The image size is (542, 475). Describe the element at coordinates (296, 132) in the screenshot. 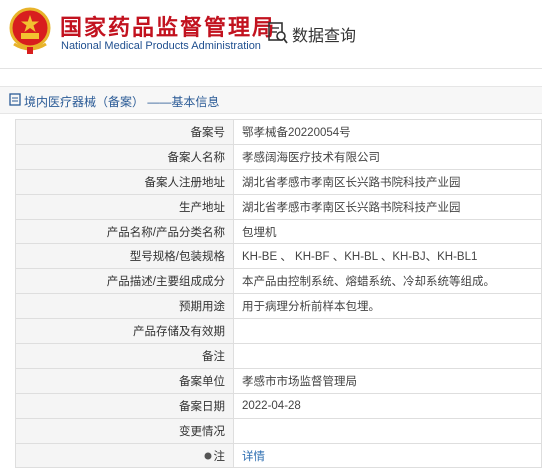

I see `field-value-text: 鄂孝械备20220054号` at that location.